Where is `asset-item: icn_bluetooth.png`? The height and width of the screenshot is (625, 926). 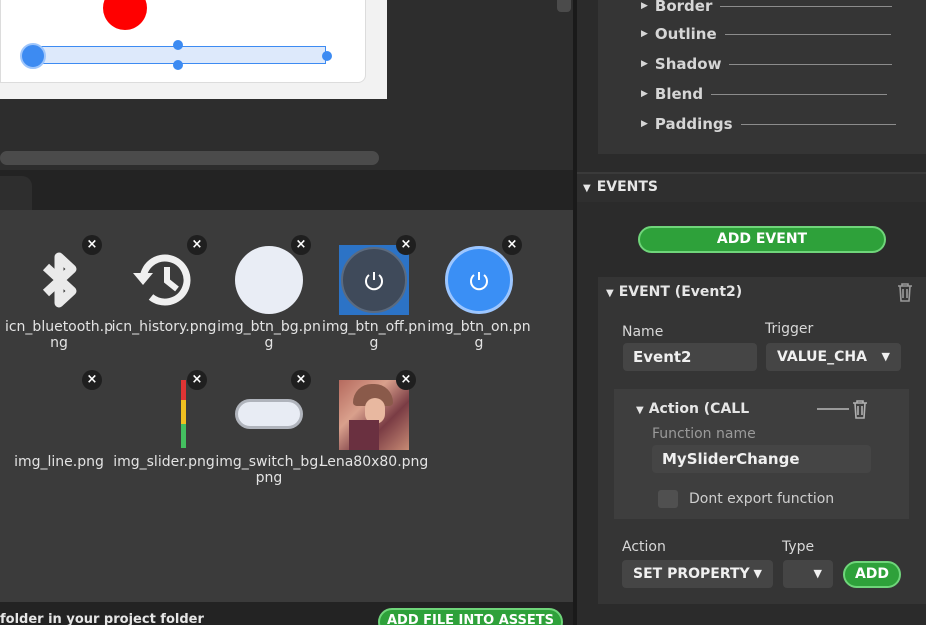 asset-item: icn_bluetooth.png is located at coordinates (59, 298).